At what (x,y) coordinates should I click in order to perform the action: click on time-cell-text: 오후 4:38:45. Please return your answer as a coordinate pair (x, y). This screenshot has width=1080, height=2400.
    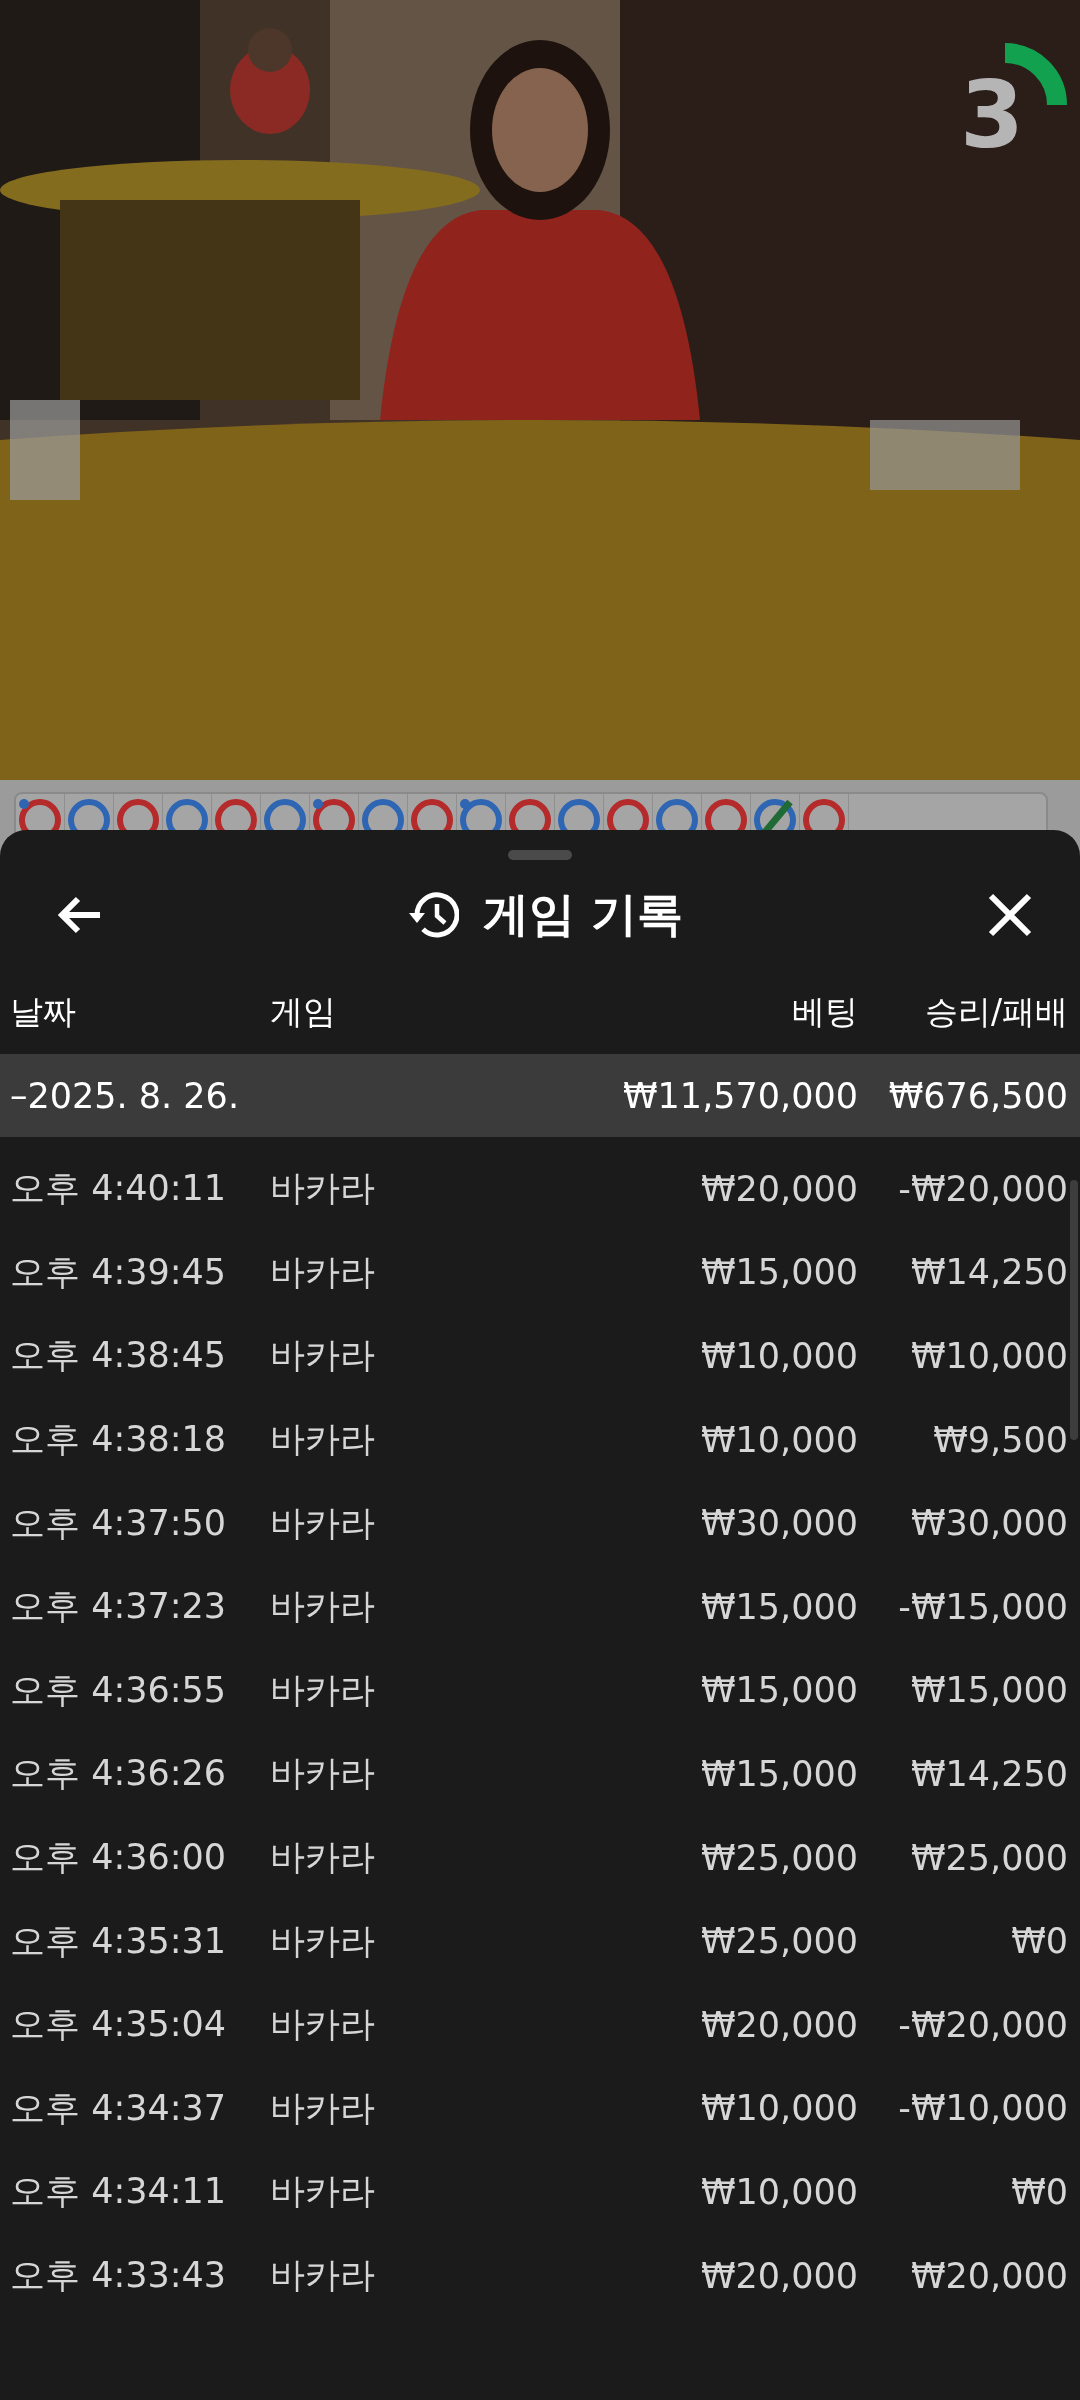
    Looking at the image, I should click on (119, 1356).